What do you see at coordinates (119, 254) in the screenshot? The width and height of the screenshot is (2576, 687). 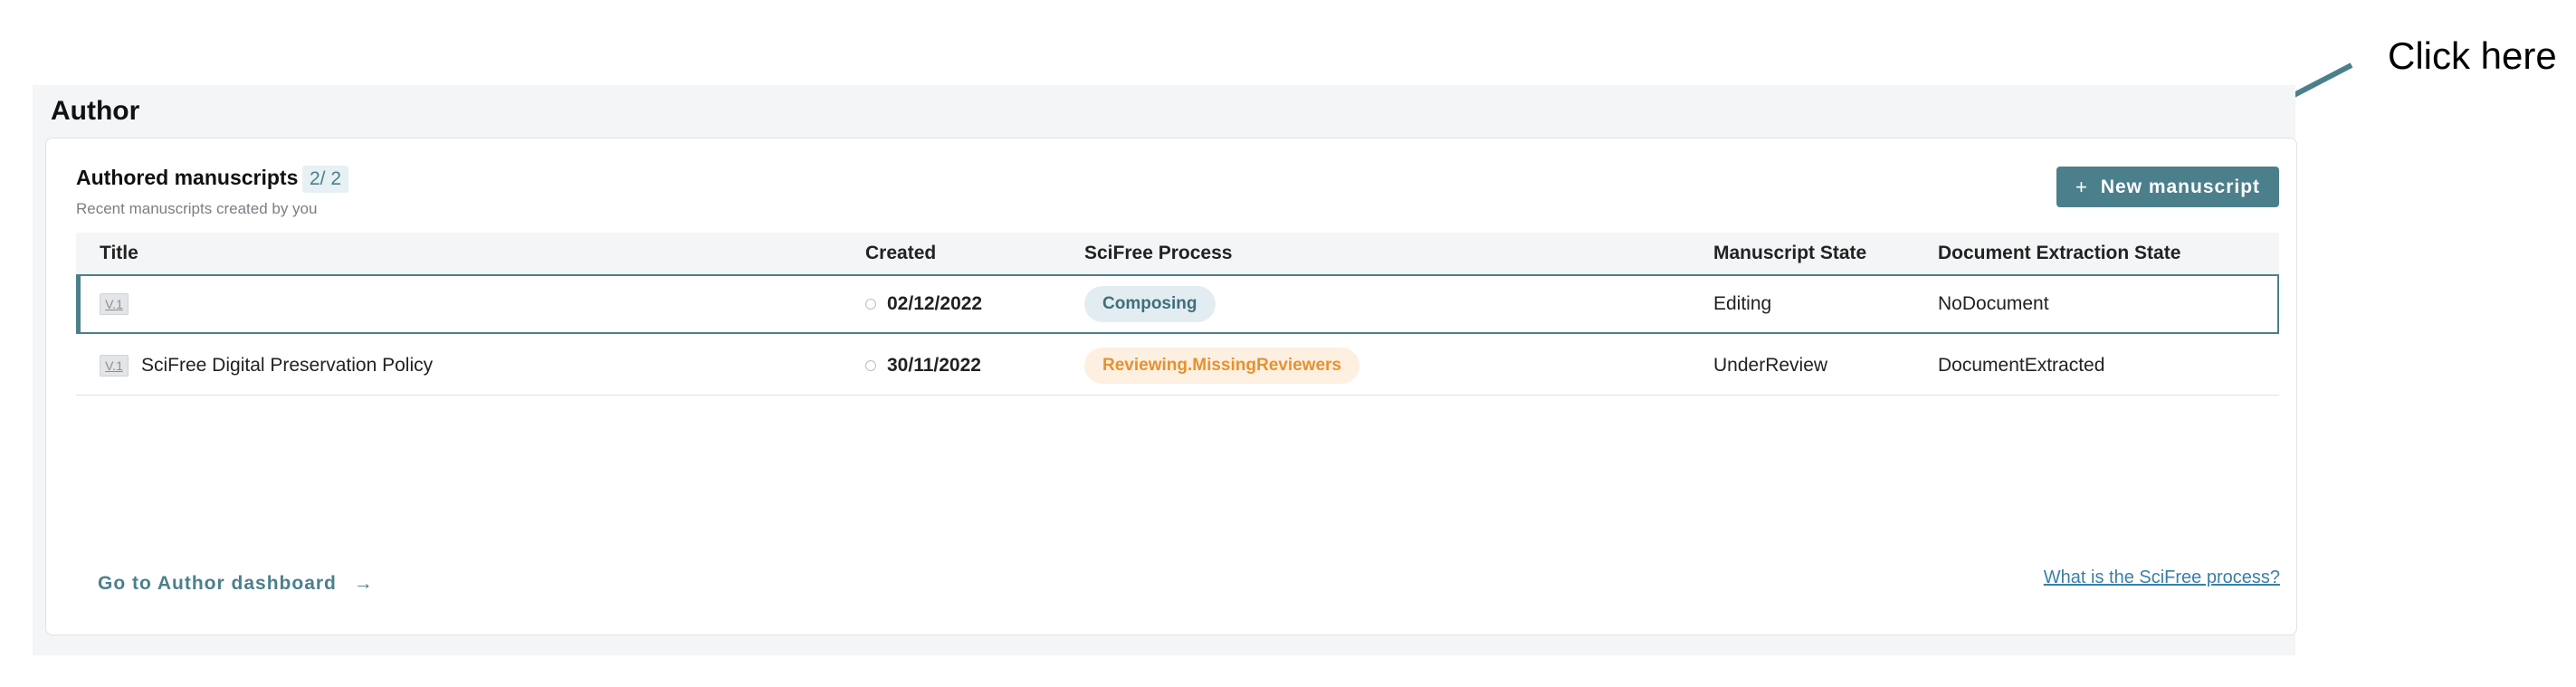 I see `header-title: Title` at bounding box center [119, 254].